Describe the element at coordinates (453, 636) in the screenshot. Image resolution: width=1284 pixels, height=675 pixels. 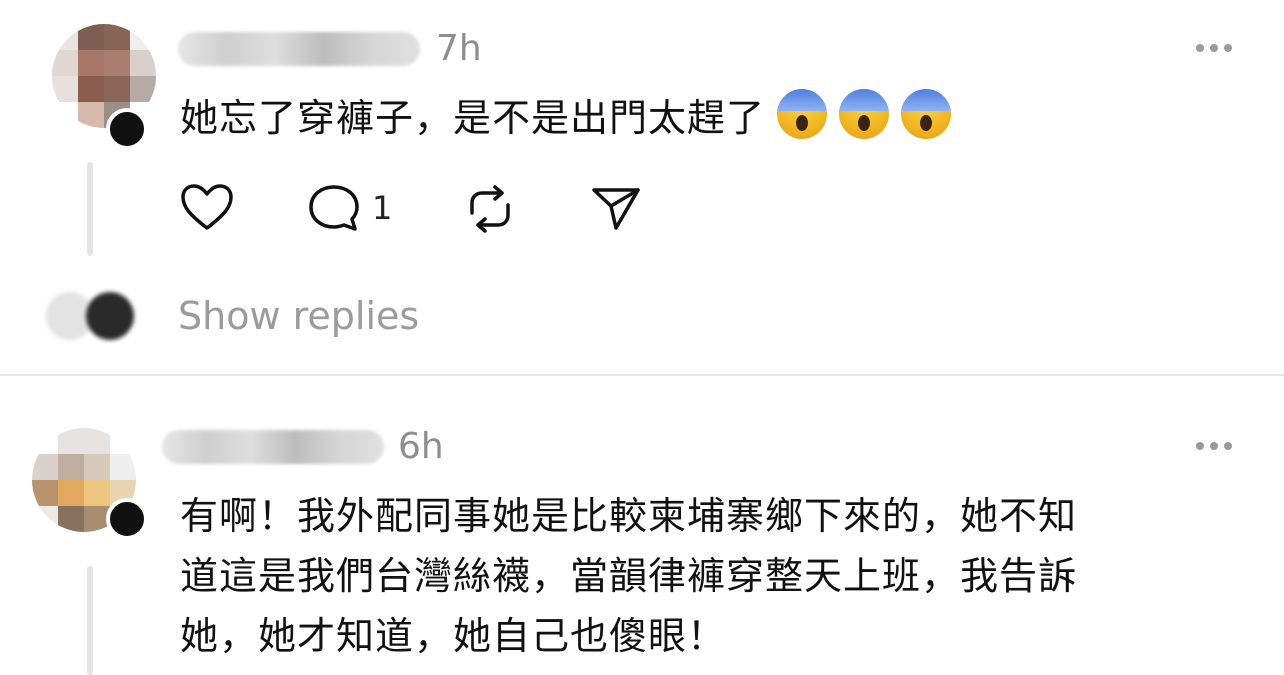
I see `comment-line: 她，她才知道，她自己也傻眼！` at that location.